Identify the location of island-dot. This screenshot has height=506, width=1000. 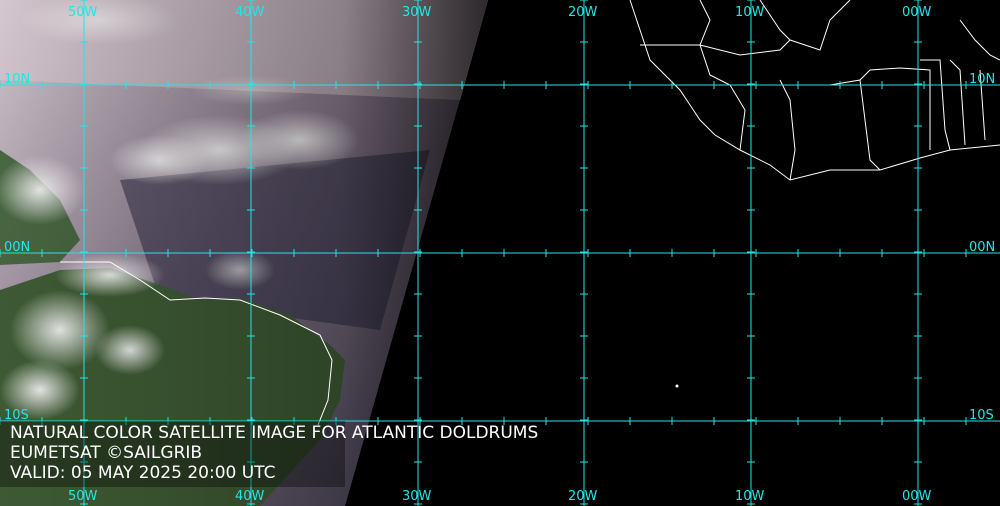
(677, 386).